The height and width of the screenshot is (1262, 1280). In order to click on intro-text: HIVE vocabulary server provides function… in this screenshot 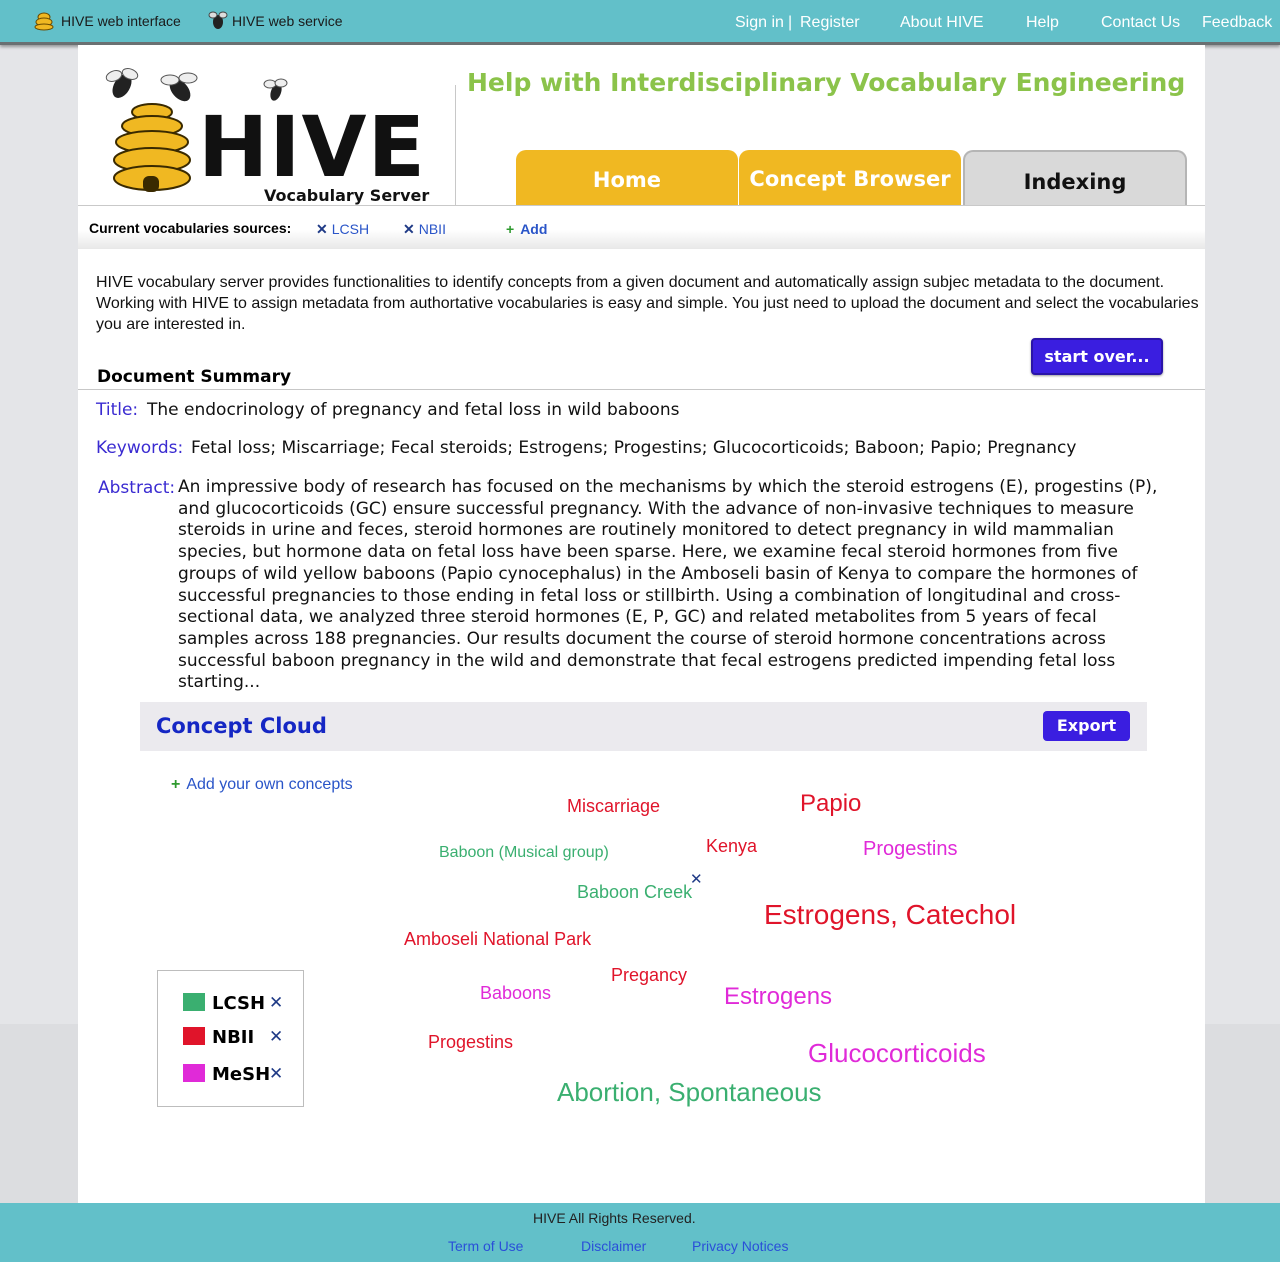, I will do `click(647, 303)`.